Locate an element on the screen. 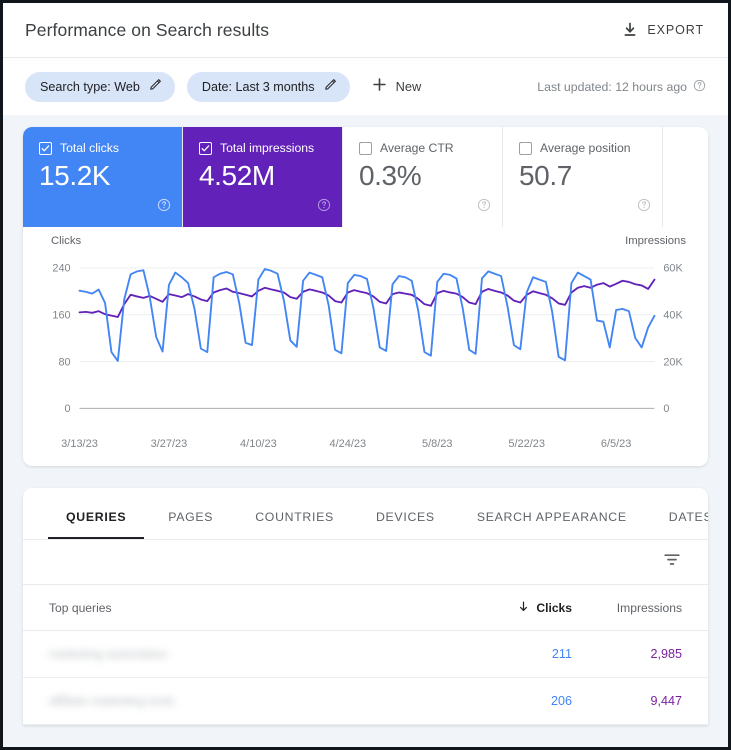 This screenshot has height=750, width=731. tab-dates: DATES is located at coordinates (678, 524).